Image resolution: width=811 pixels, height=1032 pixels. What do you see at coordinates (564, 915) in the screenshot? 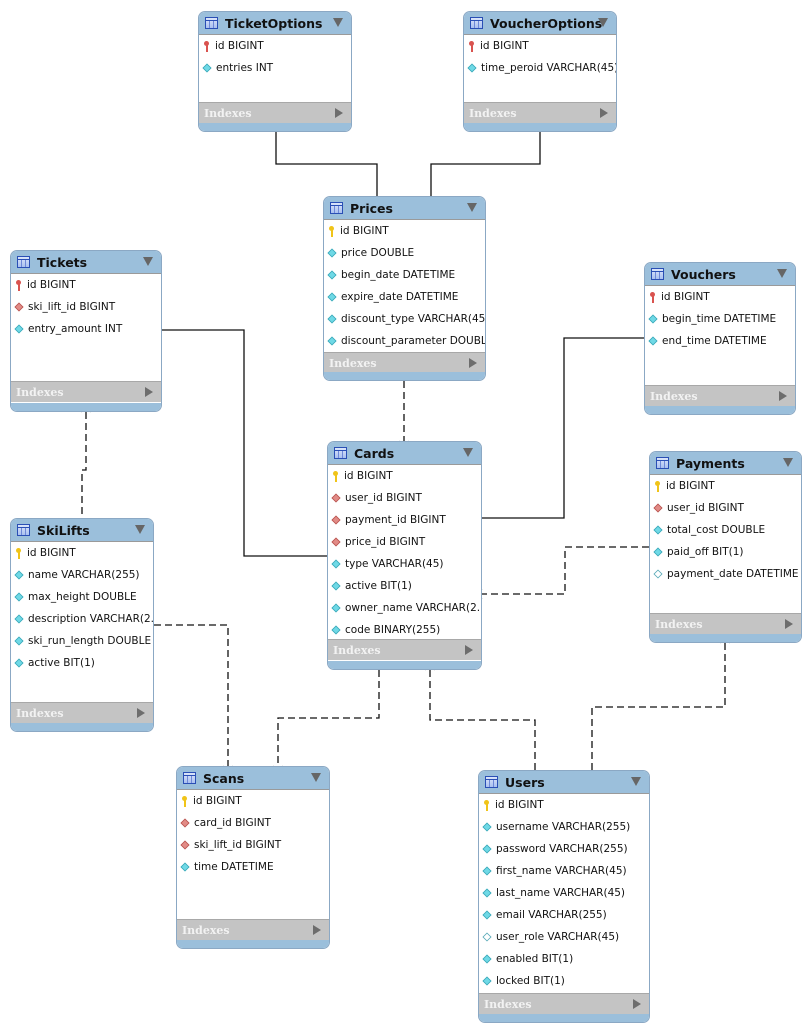
I see `column-row: email VARCHAR(255)` at bounding box center [564, 915].